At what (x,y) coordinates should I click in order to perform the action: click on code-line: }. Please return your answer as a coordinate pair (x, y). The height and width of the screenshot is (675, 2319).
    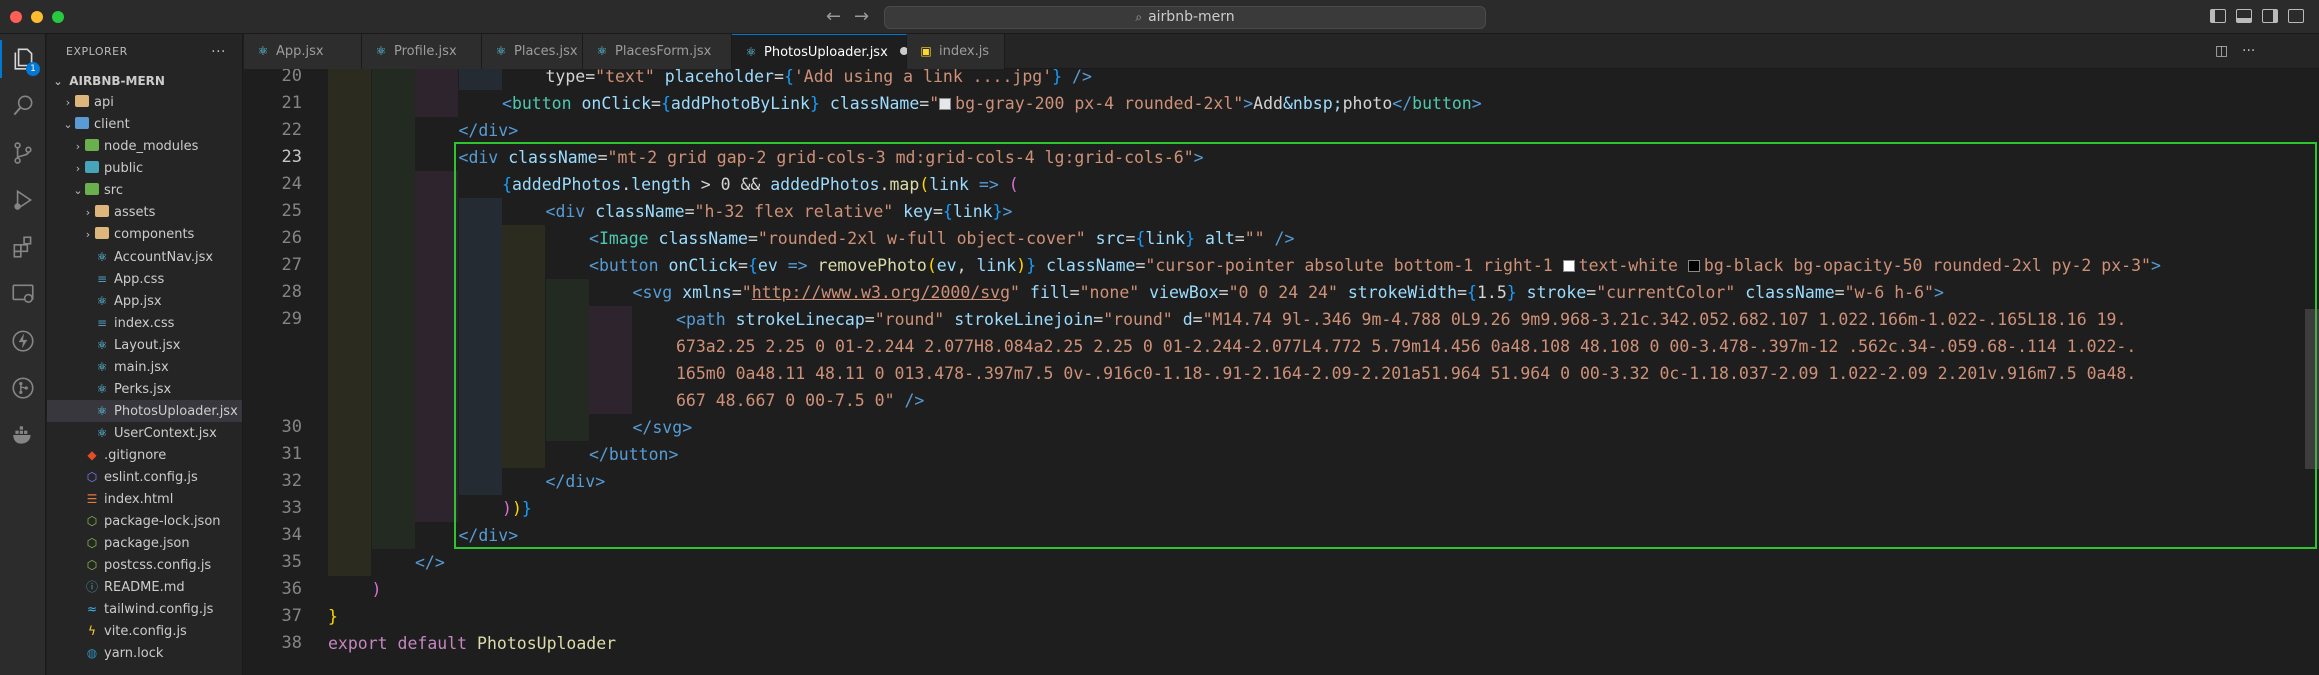
    Looking at the image, I should click on (333, 616).